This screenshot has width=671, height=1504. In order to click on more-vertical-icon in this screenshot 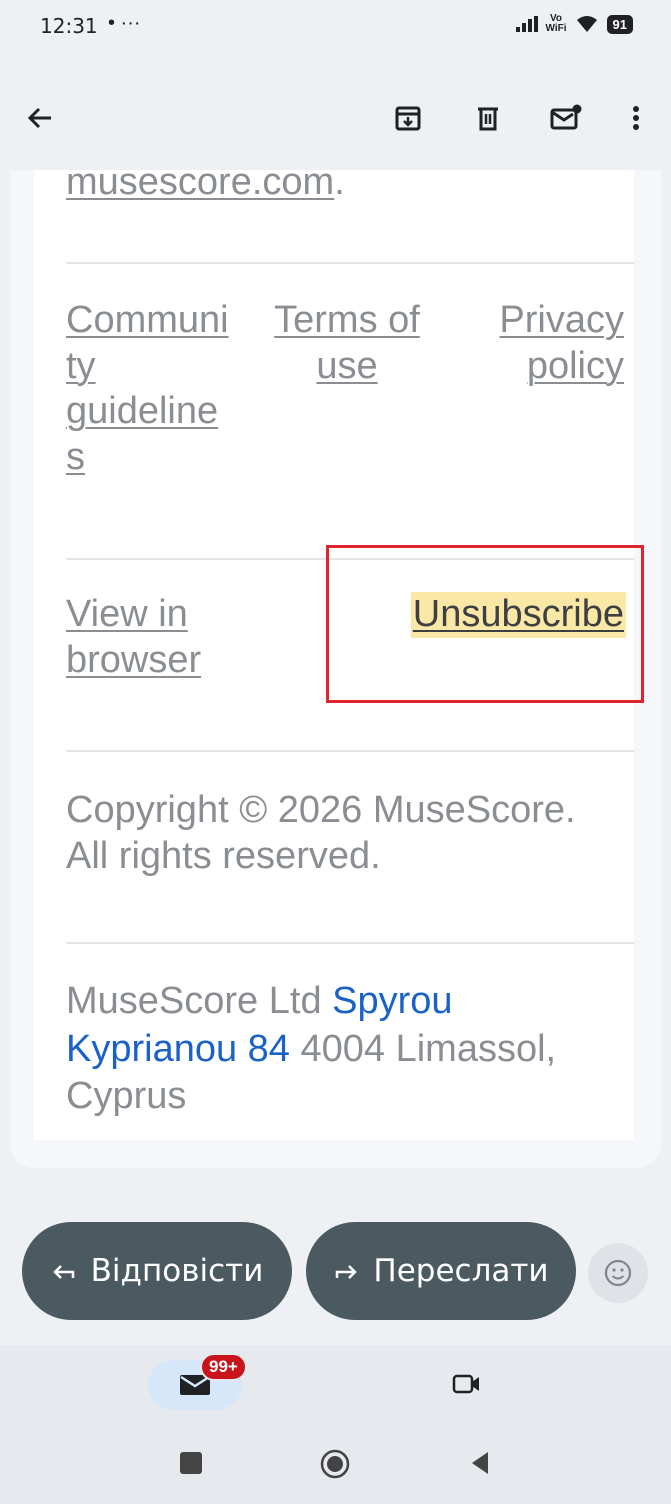, I will do `click(636, 118)`.